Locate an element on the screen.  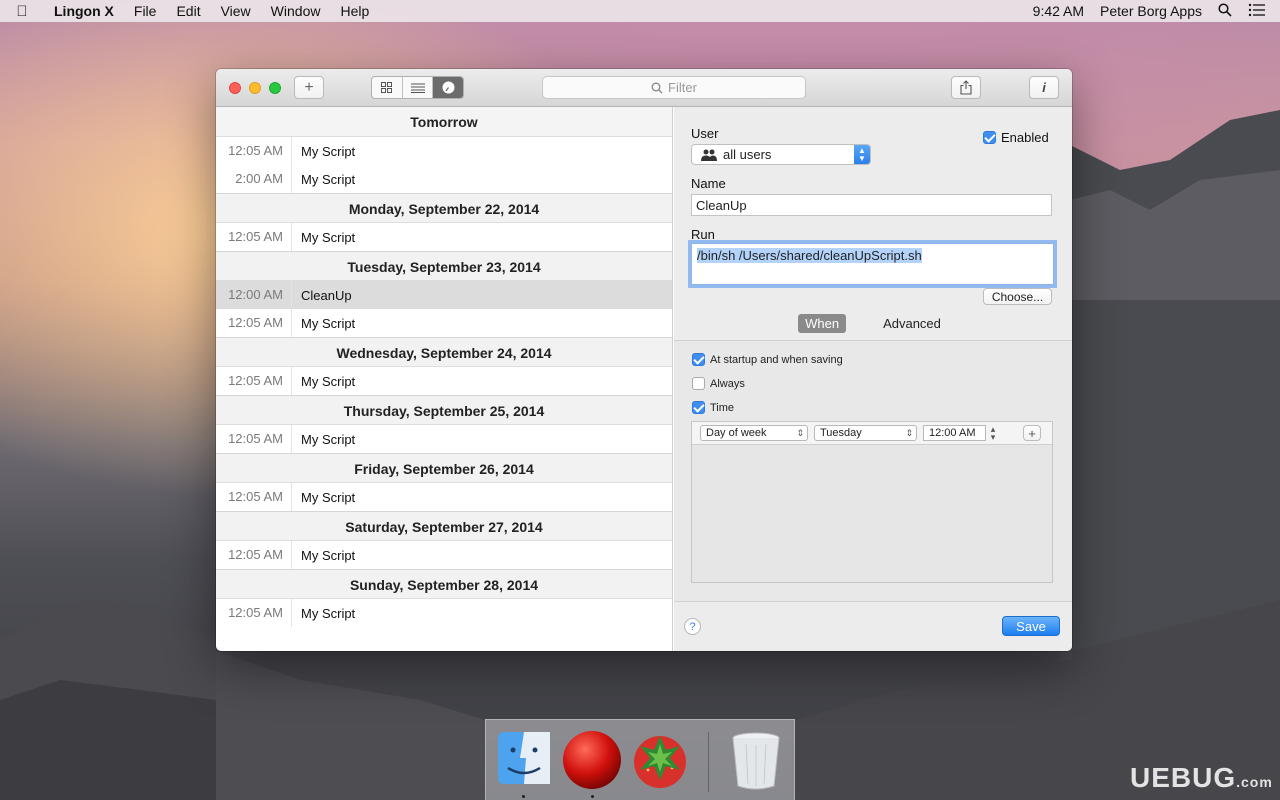
time-stepper: ▴ ▾ is located at coordinates (993, 433).